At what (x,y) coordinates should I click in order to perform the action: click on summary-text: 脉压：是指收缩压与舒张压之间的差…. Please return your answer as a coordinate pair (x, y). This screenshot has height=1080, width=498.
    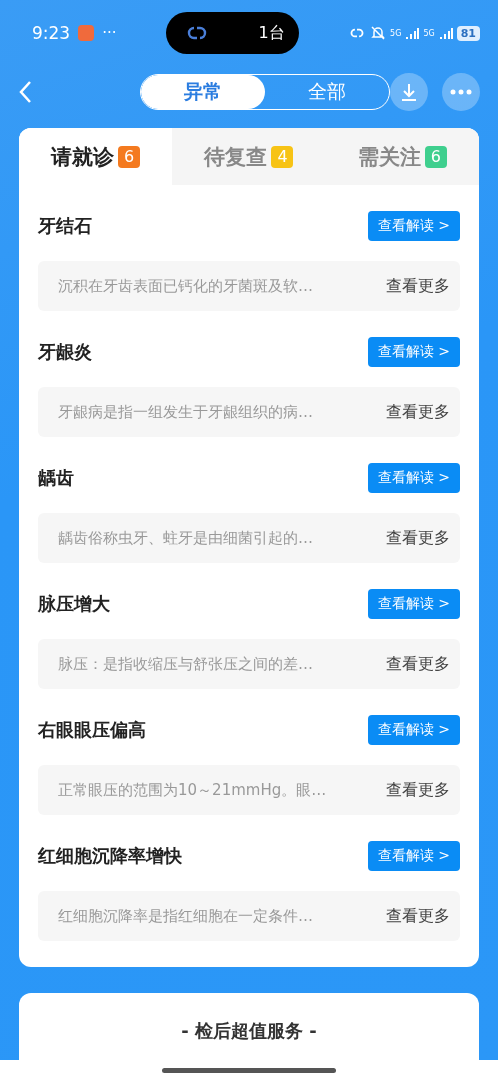
    Looking at the image, I should click on (186, 664).